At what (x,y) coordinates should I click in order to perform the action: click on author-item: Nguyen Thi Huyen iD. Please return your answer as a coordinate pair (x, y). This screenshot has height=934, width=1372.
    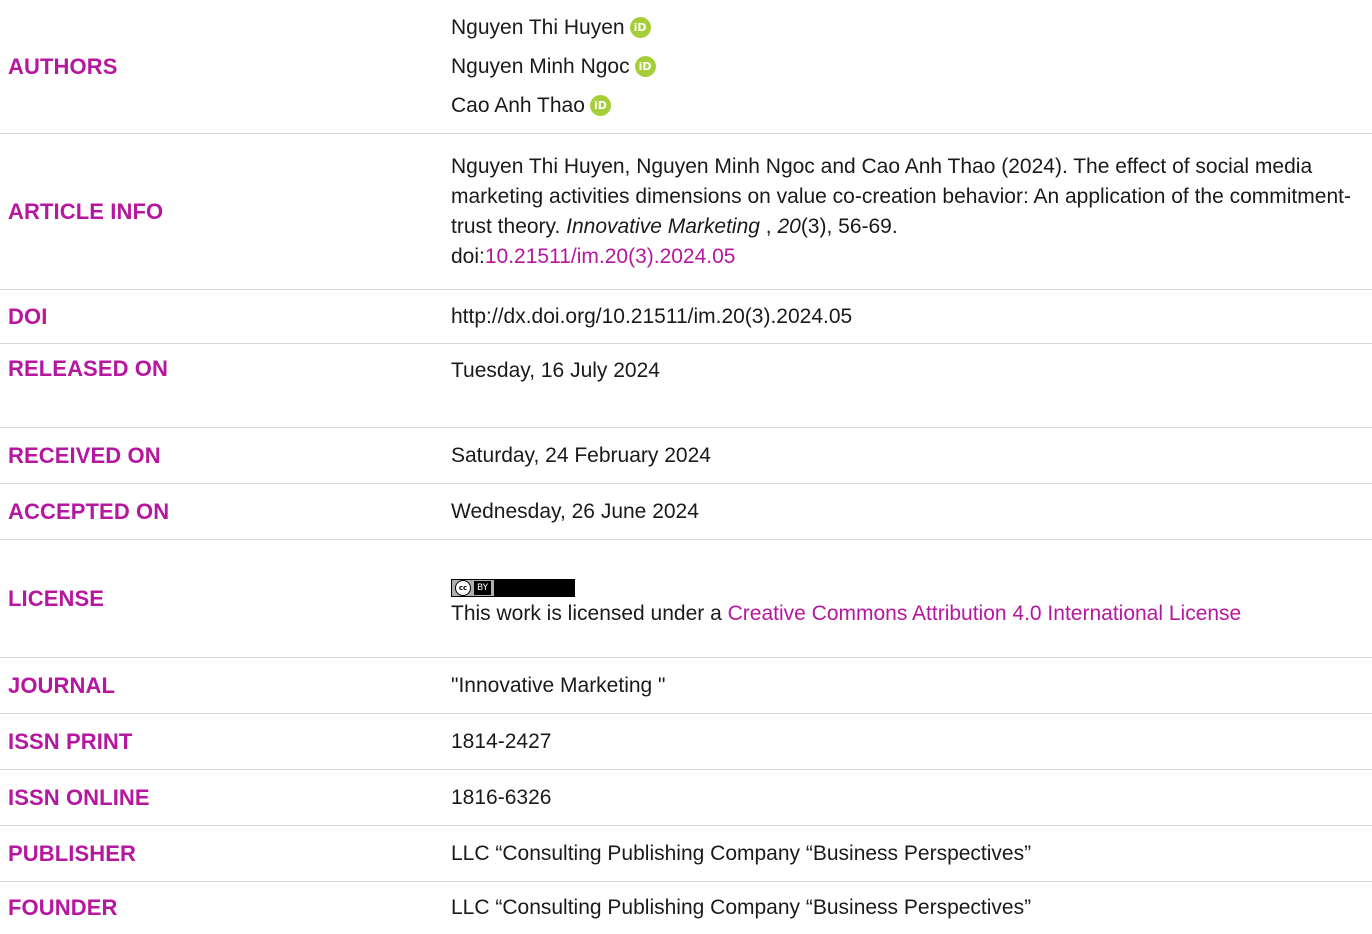
    Looking at the image, I should click on (901, 27).